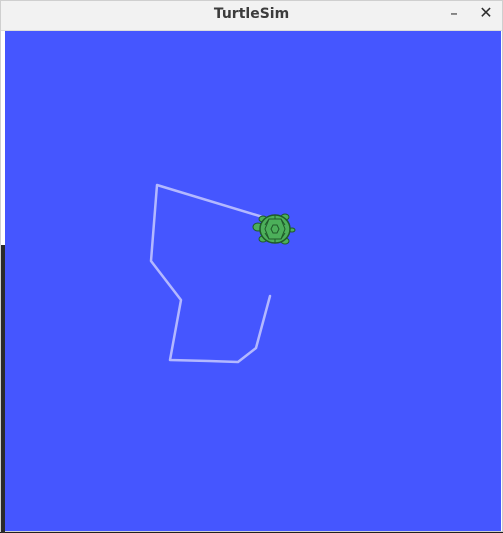 This screenshot has width=503, height=533. What do you see at coordinates (454, 14) in the screenshot?
I see `minimize-button: –` at bounding box center [454, 14].